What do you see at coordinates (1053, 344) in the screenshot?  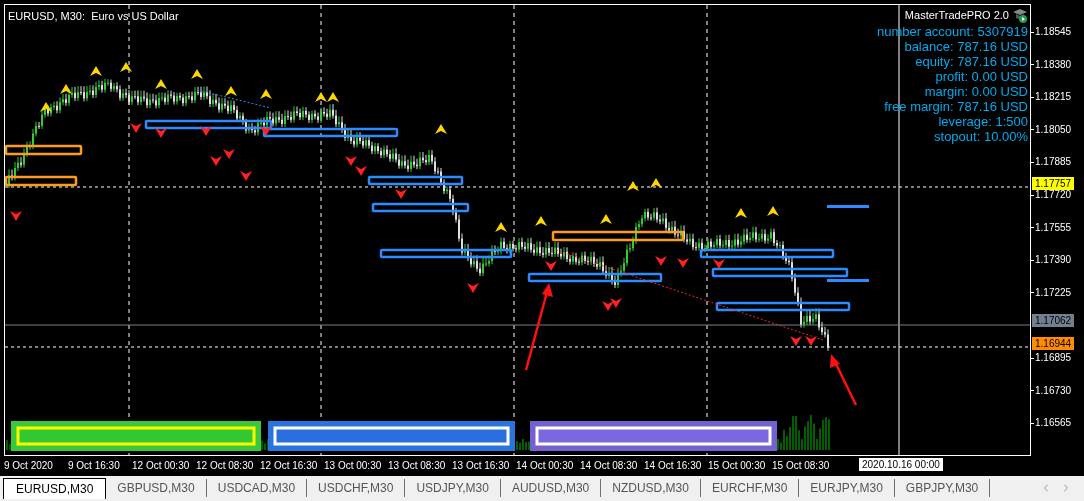 I see `price-marker: 1.16944` at bounding box center [1053, 344].